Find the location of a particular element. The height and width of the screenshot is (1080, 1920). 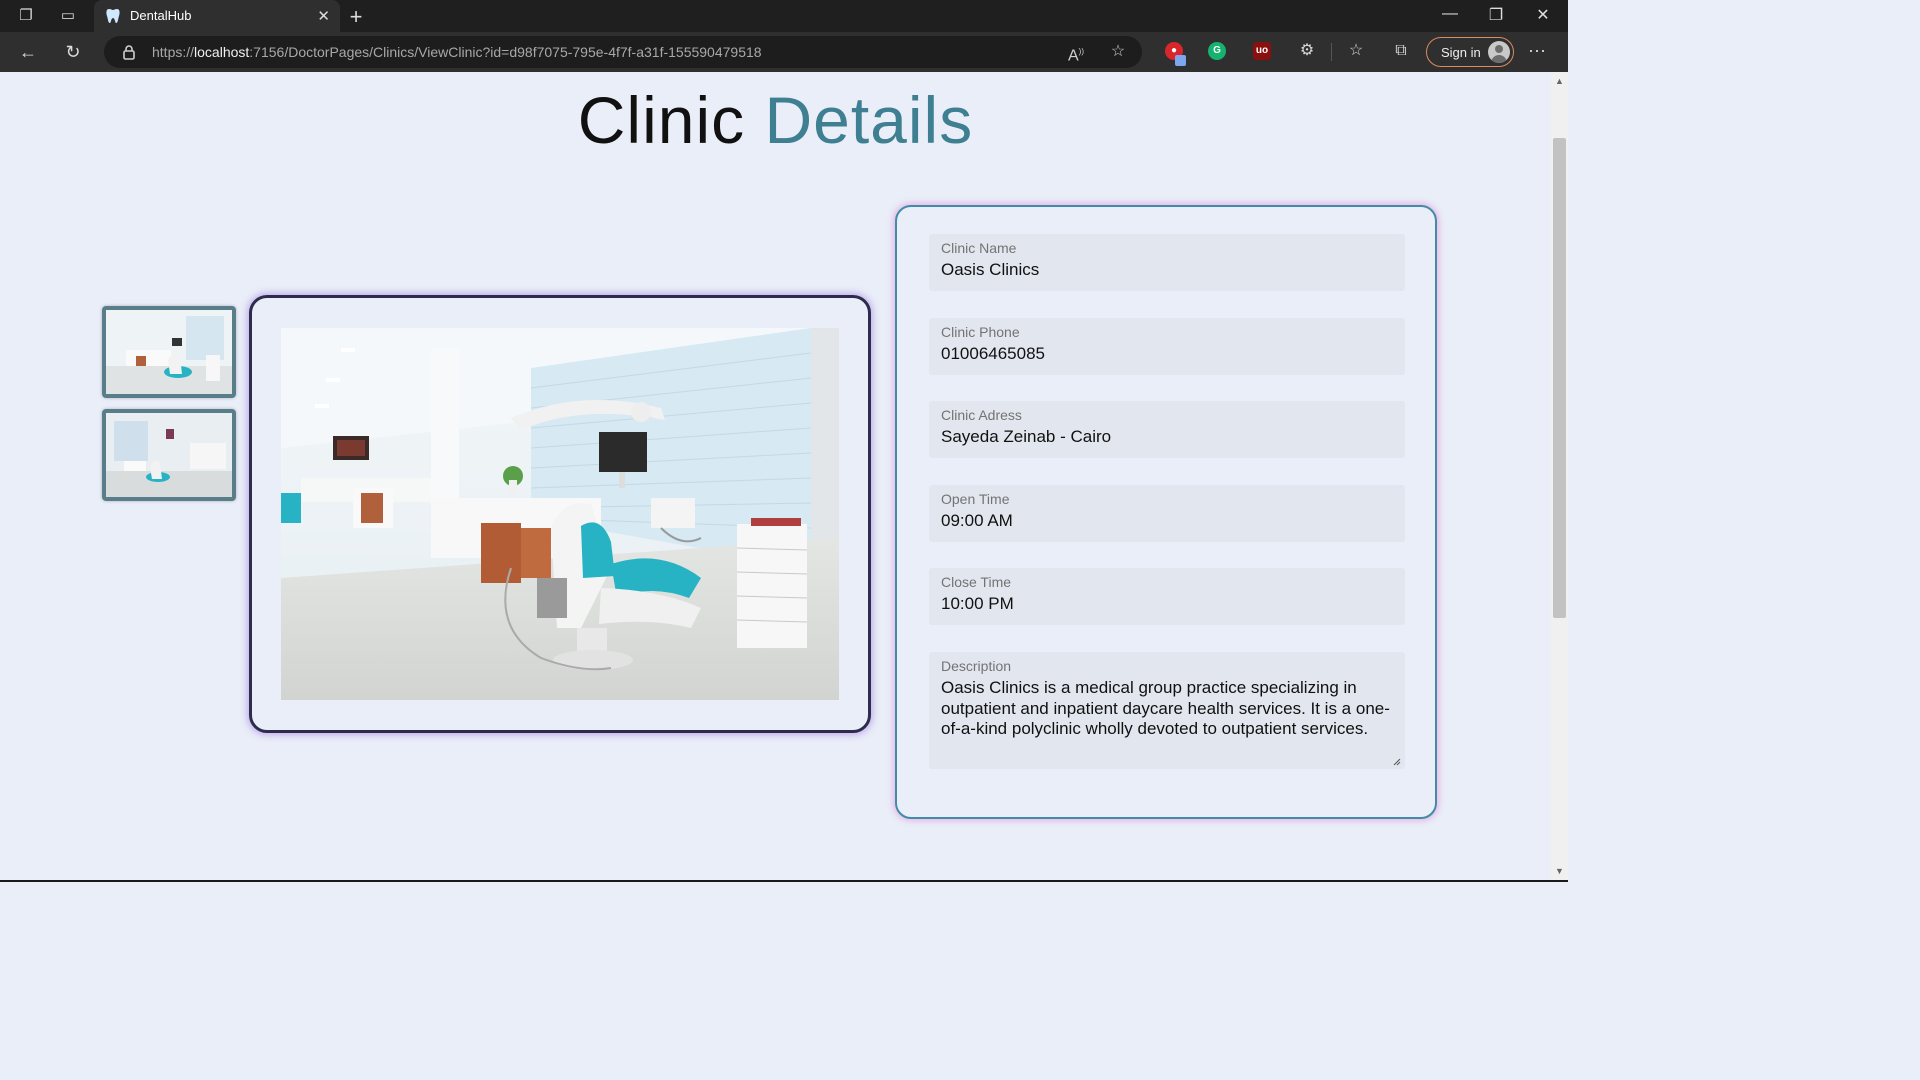

open-time-label: Open Time is located at coordinates (975, 499).